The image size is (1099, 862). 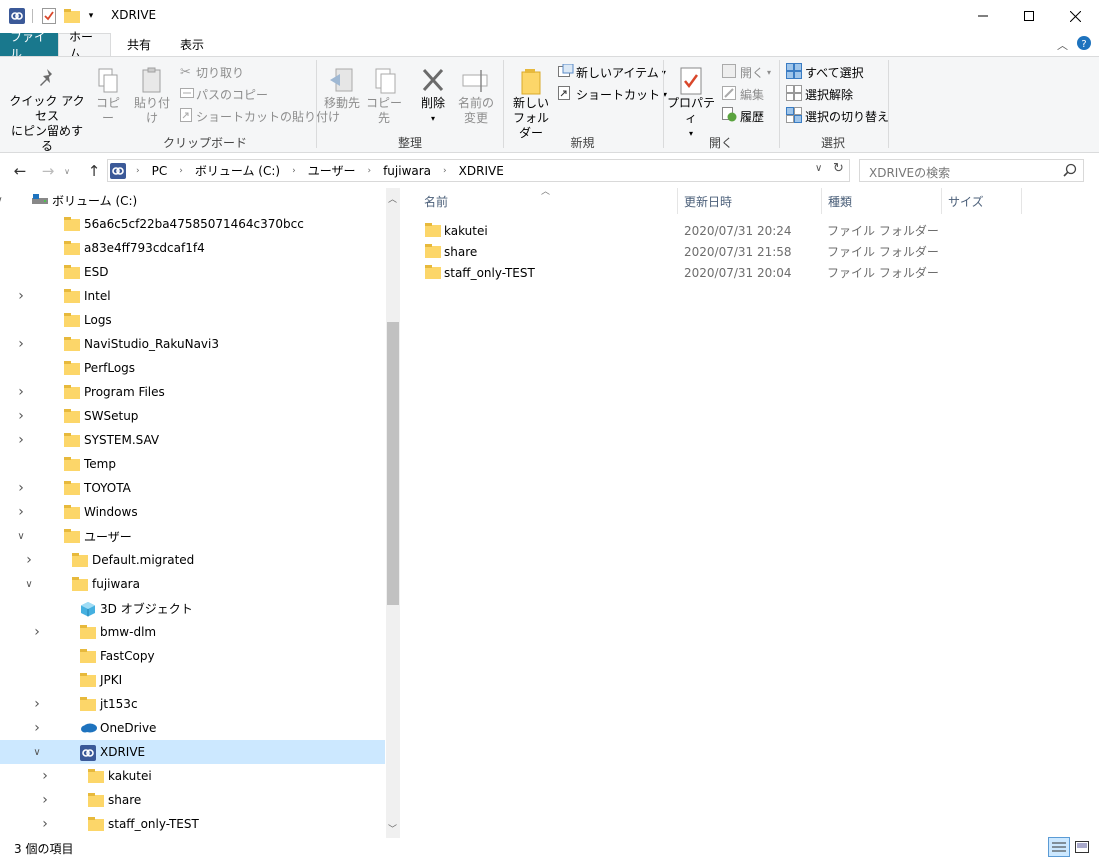 What do you see at coordinates (838, 168) in the screenshot?
I see `refresh-icon: ↻` at bounding box center [838, 168].